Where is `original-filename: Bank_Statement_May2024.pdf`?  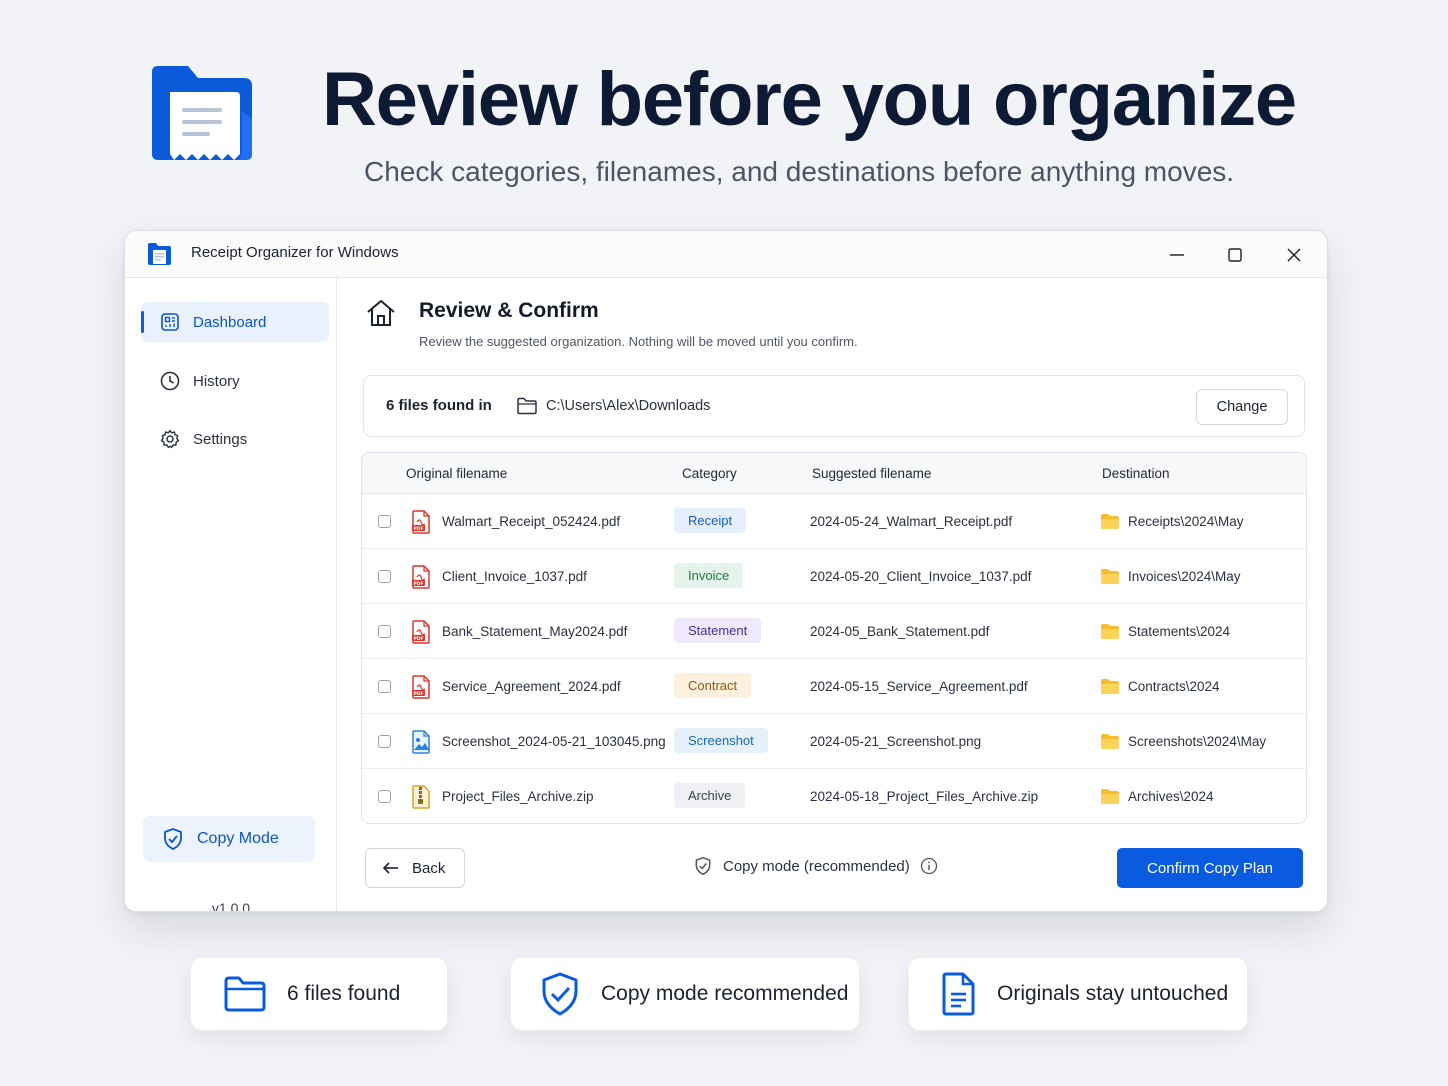
original-filename: Bank_Statement_May2024.pdf is located at coordinates (535, 631).